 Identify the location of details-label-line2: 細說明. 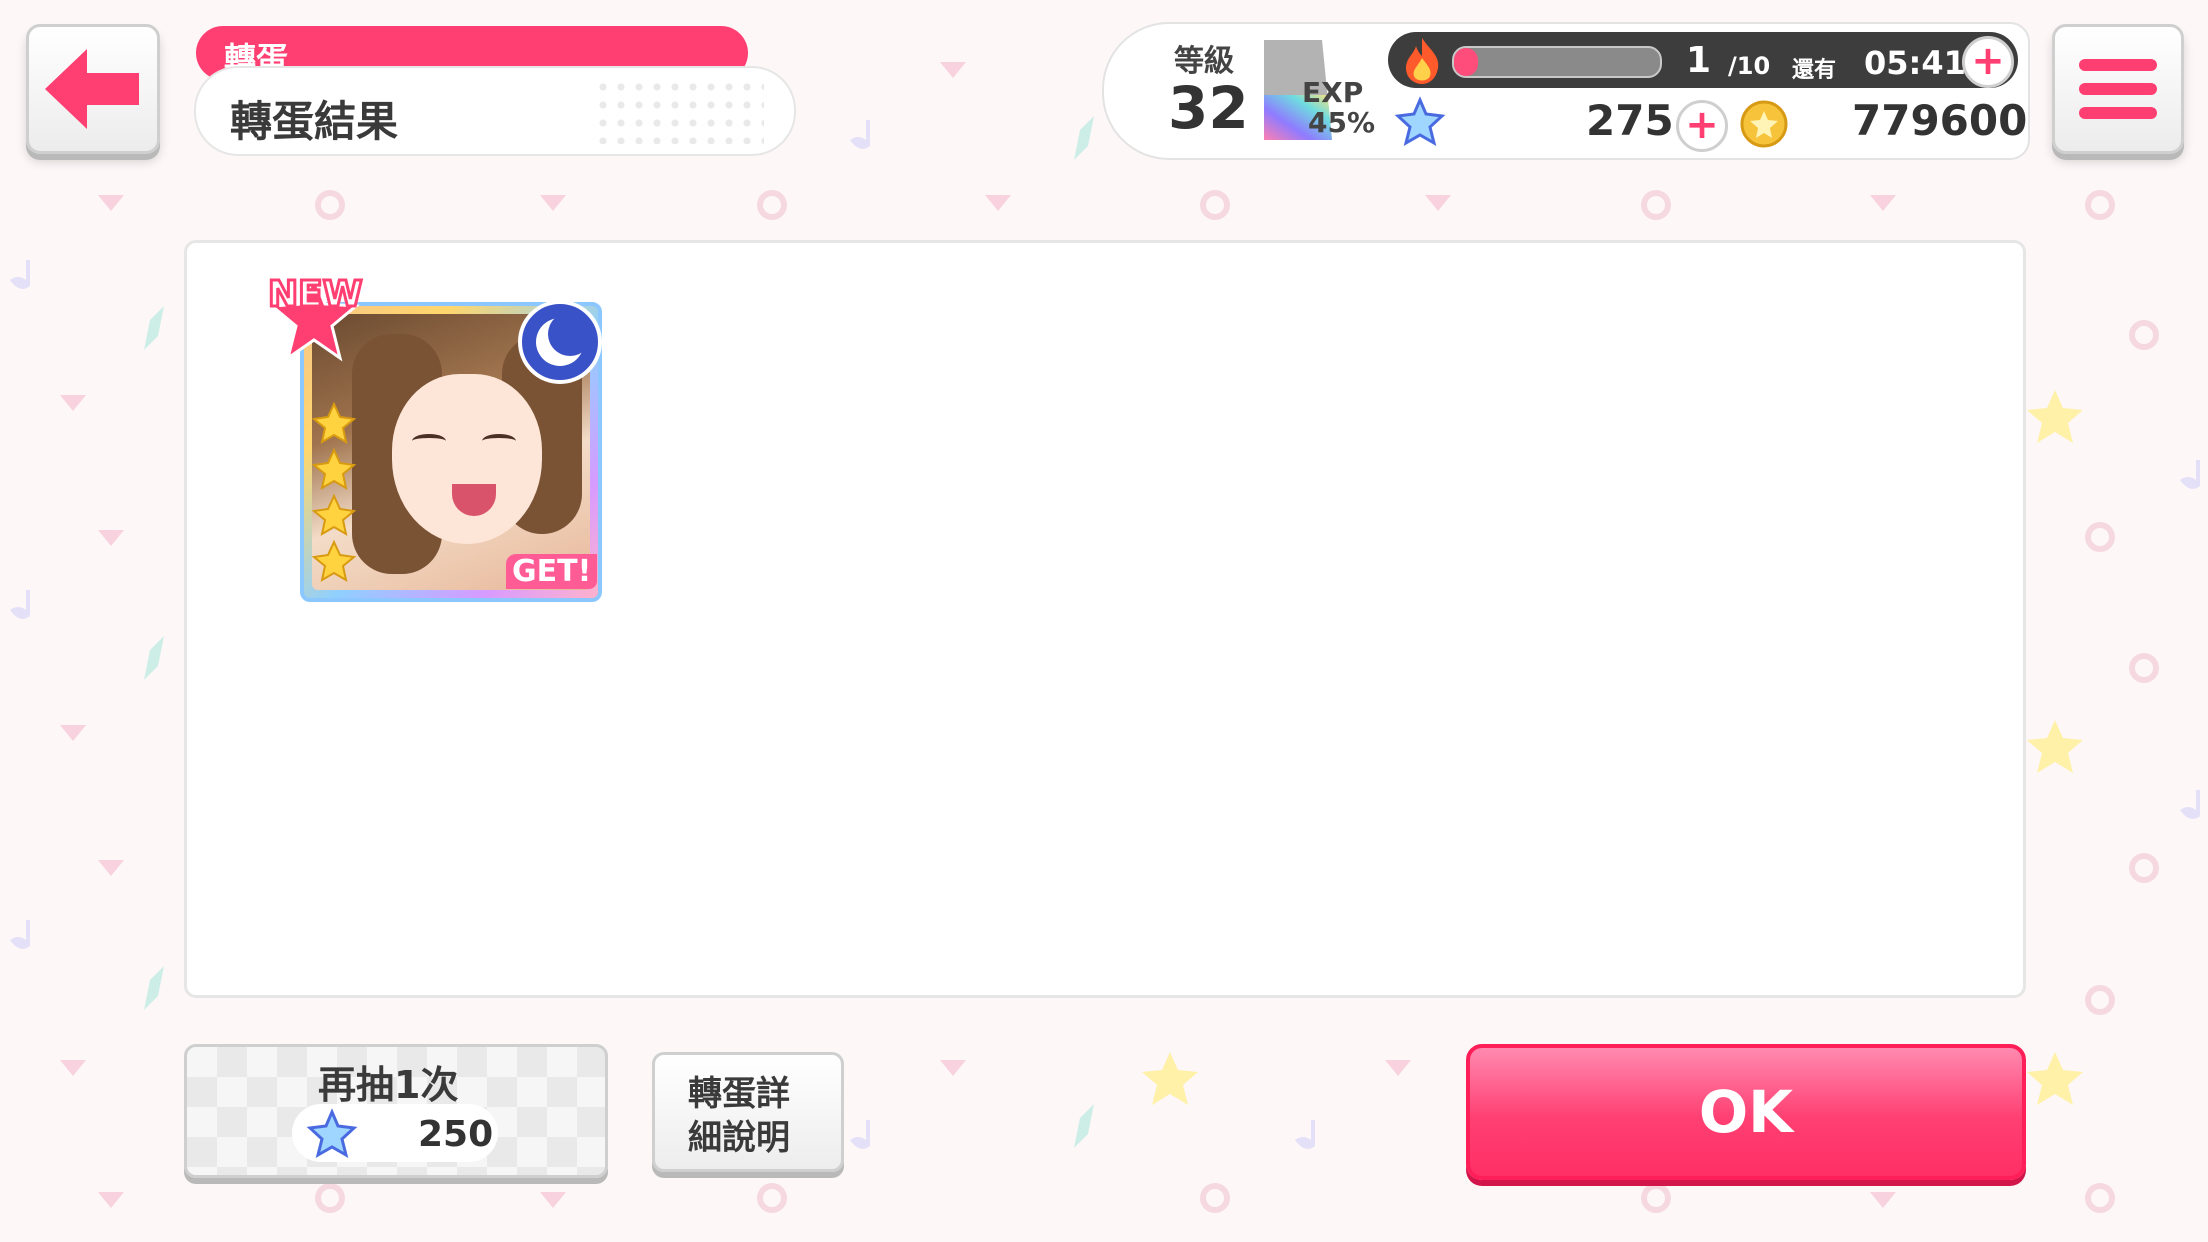
(739, 1138).